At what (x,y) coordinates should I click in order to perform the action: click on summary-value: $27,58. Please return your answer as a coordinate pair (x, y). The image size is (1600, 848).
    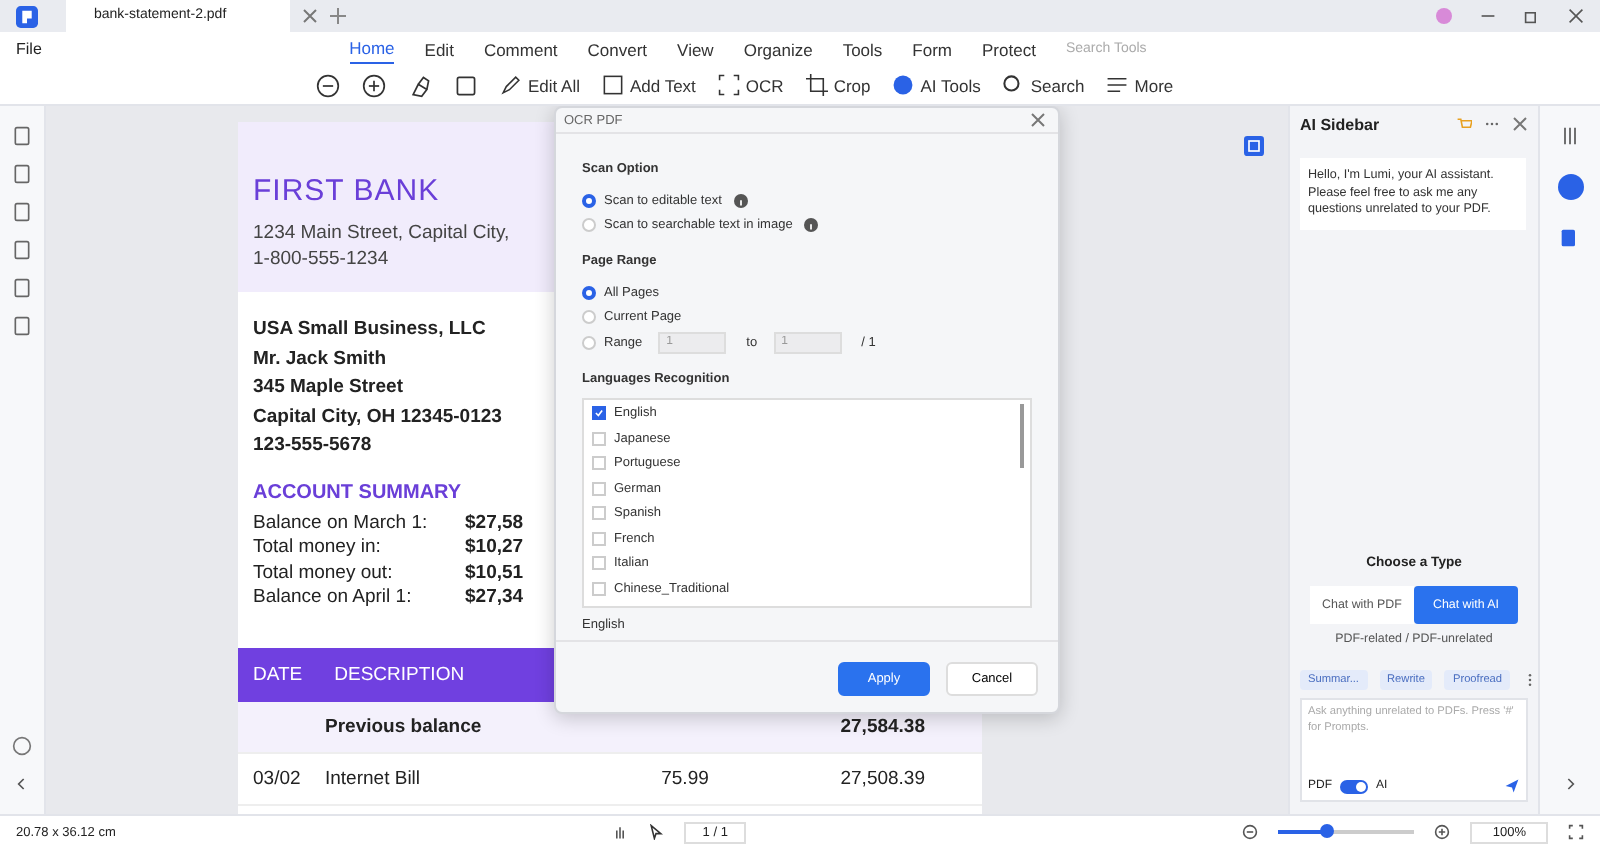
    Looking at the image, I should click on (494, 523).